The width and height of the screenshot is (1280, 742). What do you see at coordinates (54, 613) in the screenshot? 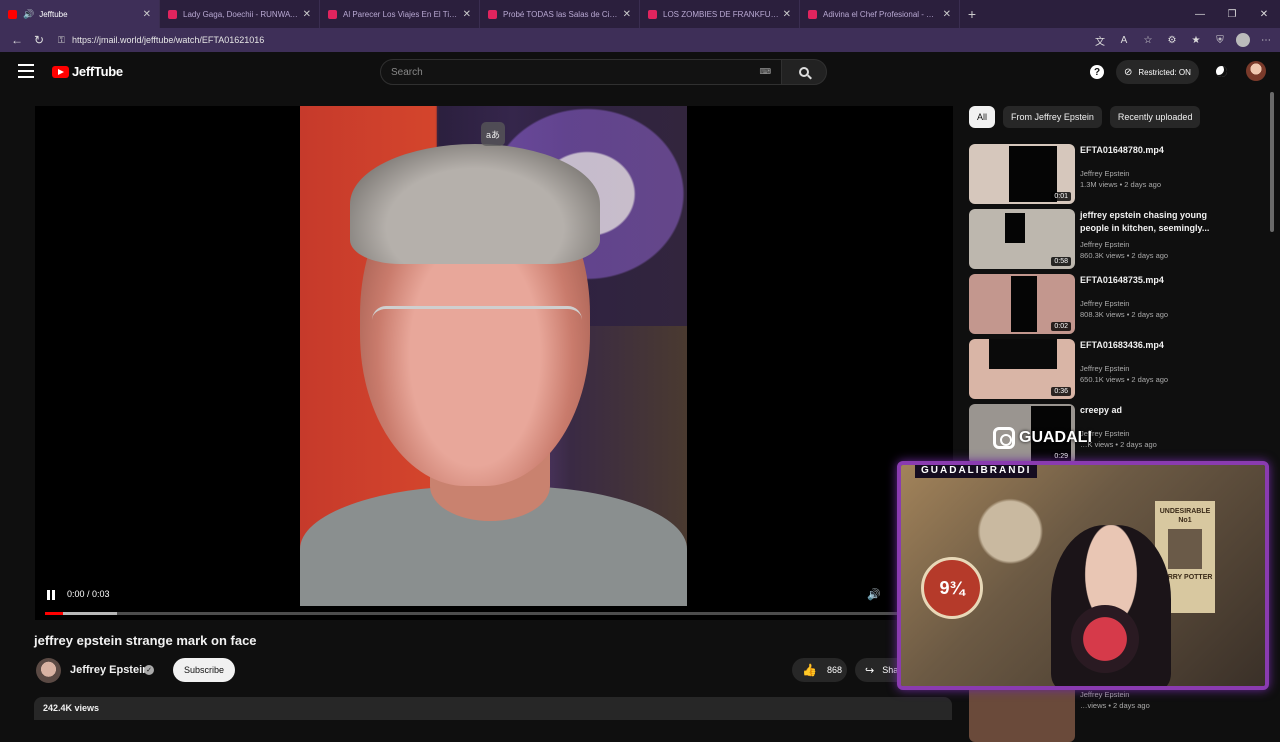
I see `played-bar` at bounding box center [54, 613].